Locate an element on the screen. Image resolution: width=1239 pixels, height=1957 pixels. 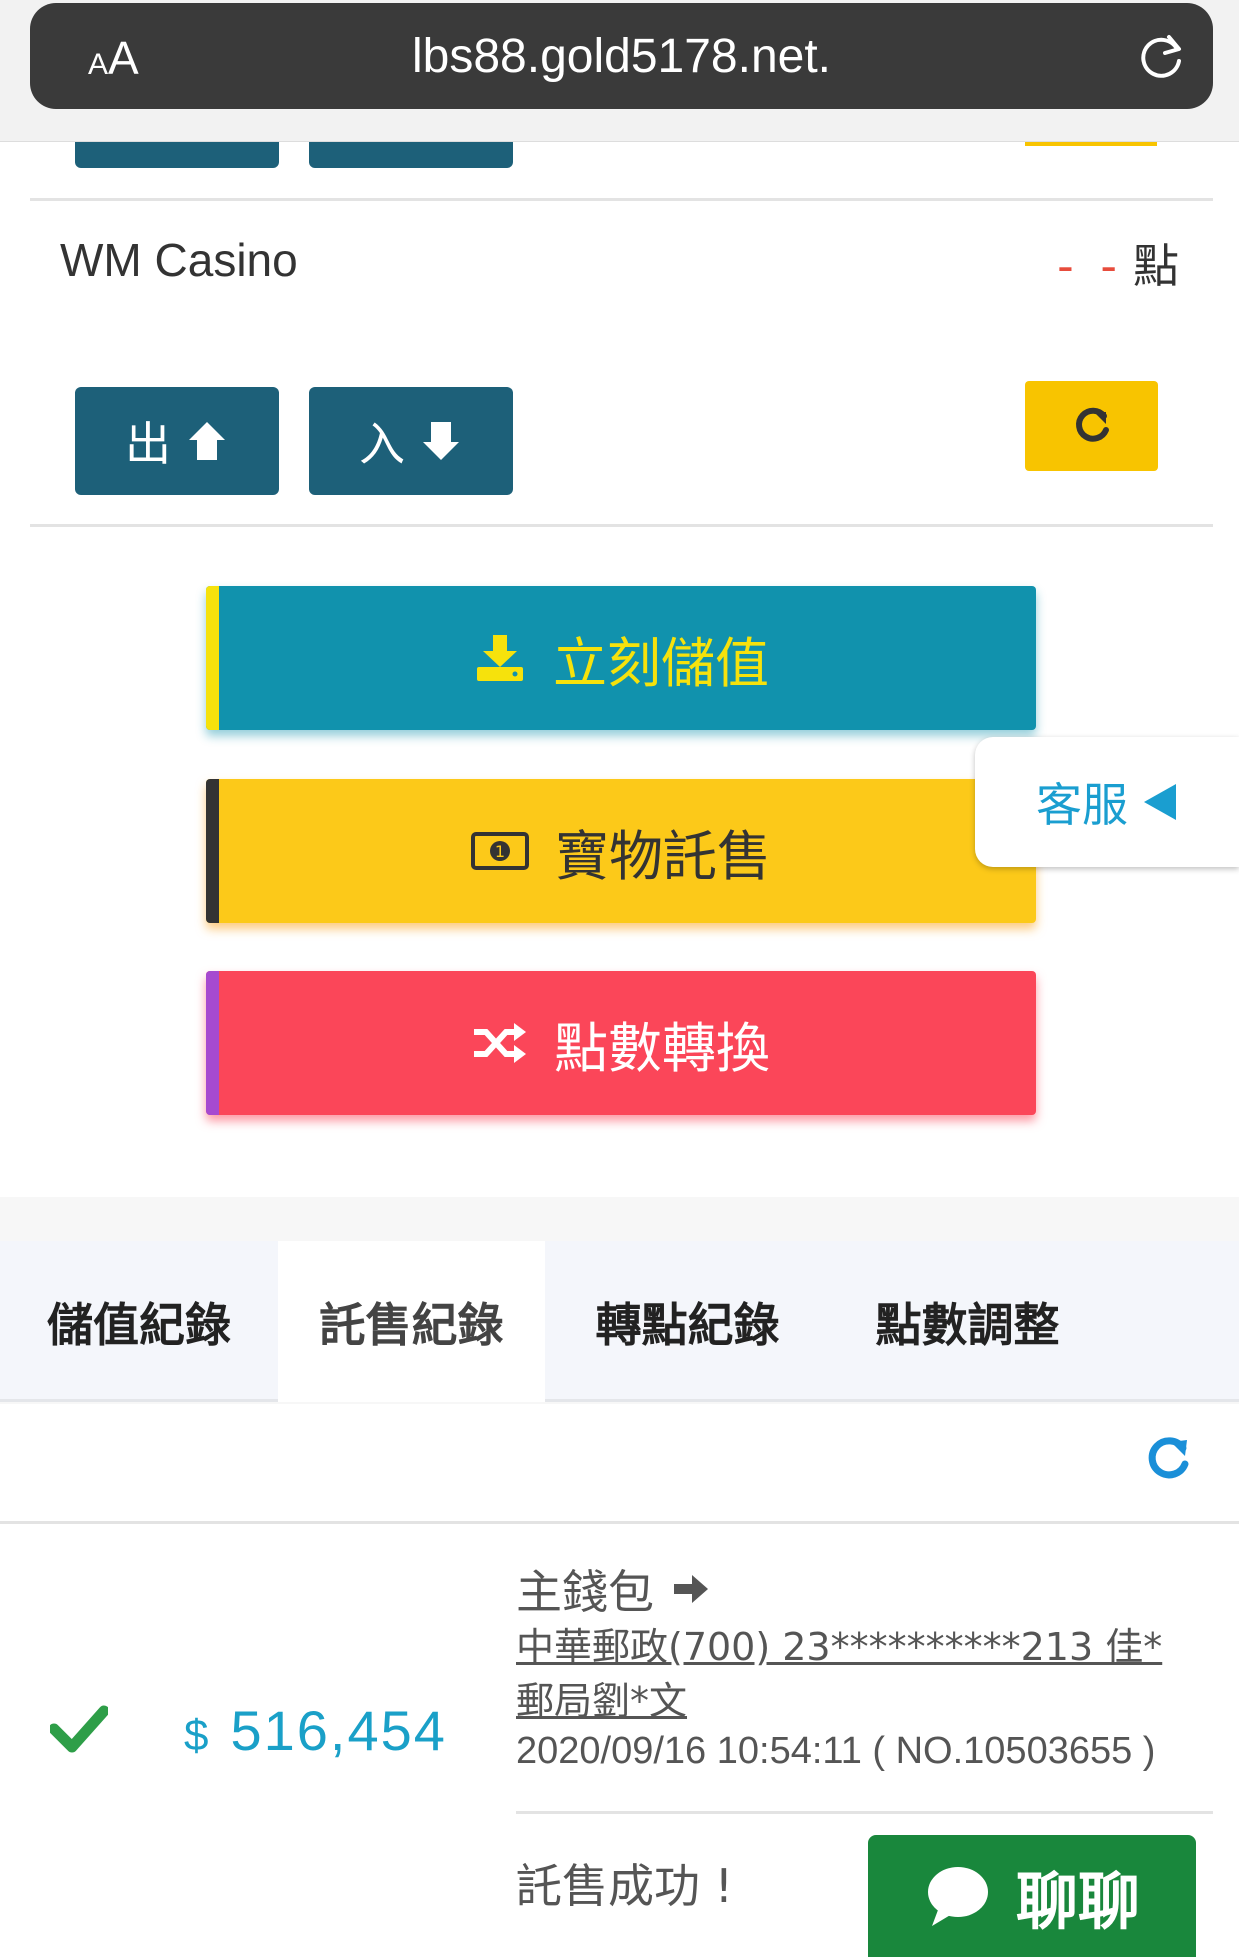
previous-refresh-button is located at coordinates (1091, 144).